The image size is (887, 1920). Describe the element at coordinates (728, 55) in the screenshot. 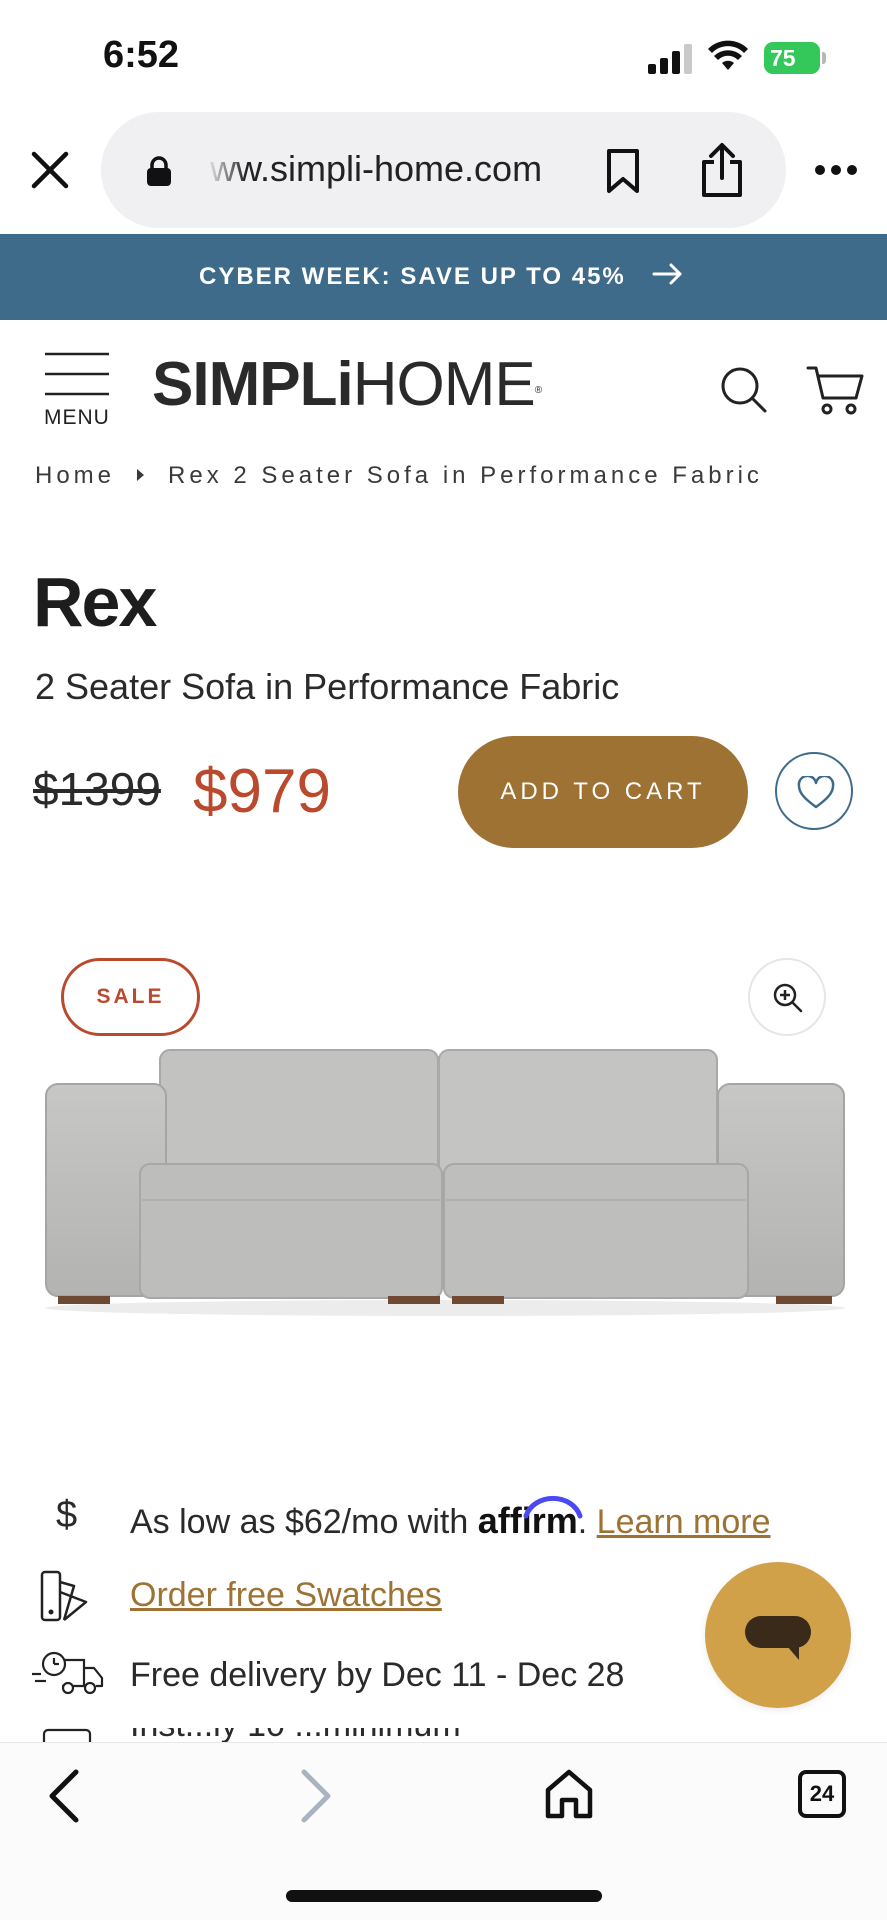

I see `wifi-icon` at that location.